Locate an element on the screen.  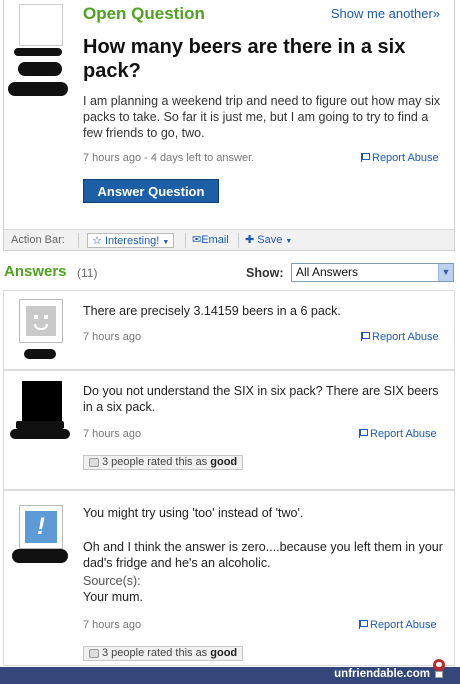
answer-filter-select: All Answers ▼ is located at coordinates (372, 272).